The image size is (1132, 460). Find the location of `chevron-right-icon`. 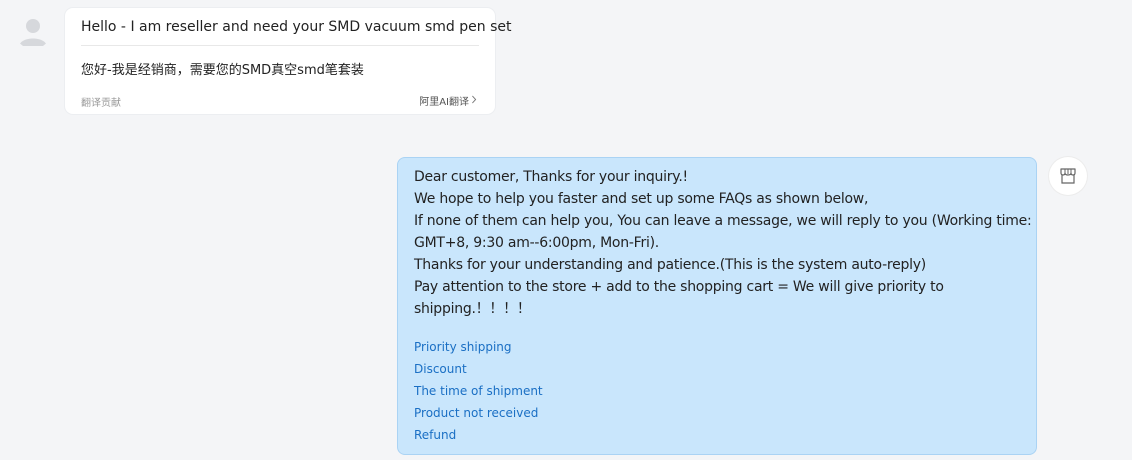

chevron-right-icon is located at coordinates (474, 100).